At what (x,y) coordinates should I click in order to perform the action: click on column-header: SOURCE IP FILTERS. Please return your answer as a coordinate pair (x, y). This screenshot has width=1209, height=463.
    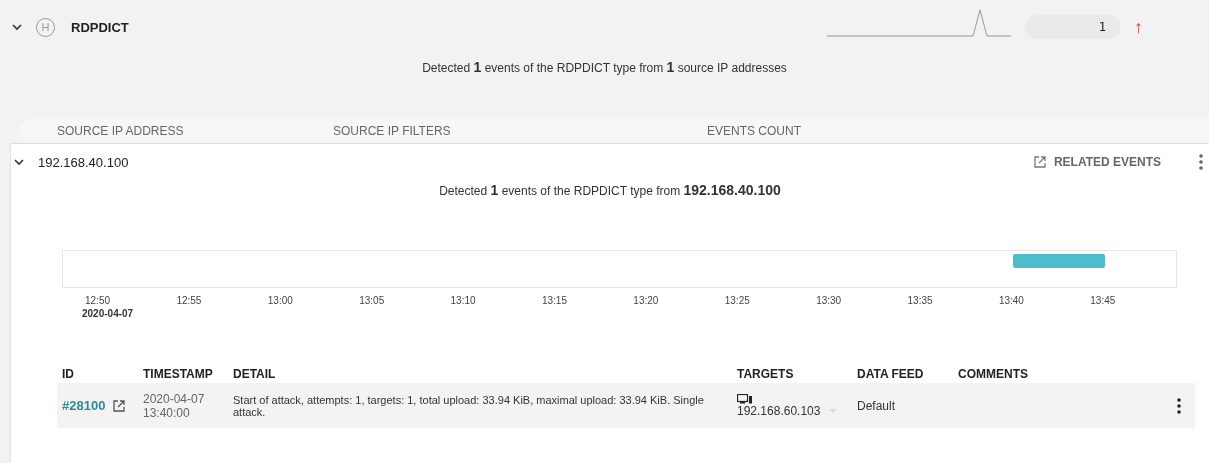
    Looking at the image, I should click on (392, 131).